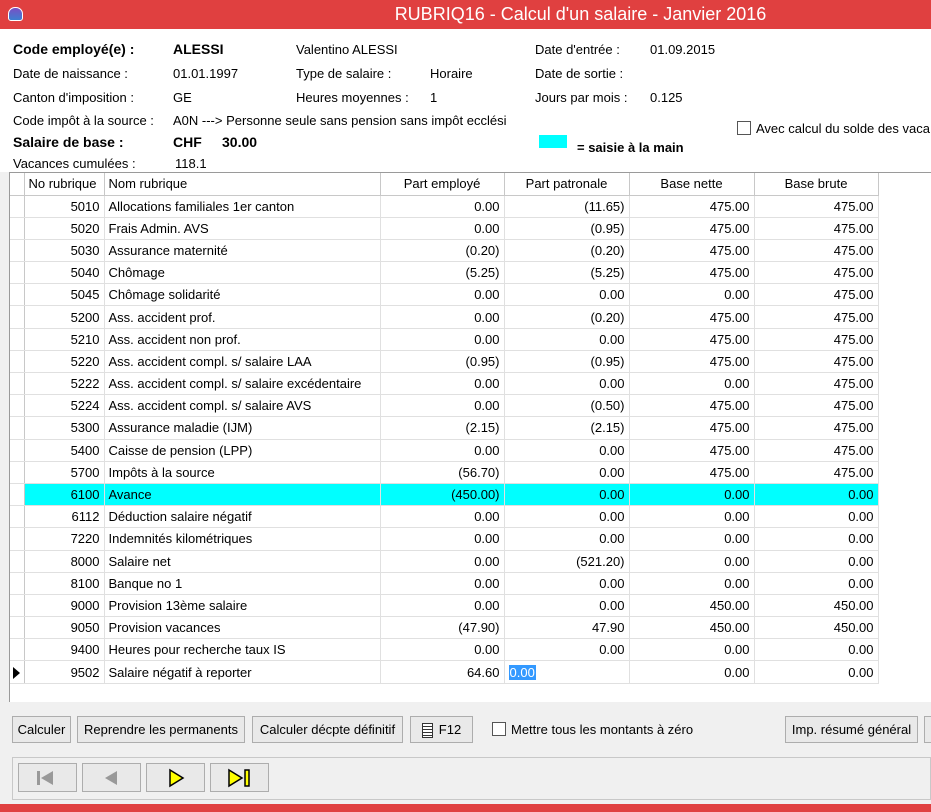 This screenshot has width=931, height=812. Describe the element at coordinates (242, 428) in the screenshot. I see `cell-name: Assurance maladie (IJM)` at that location.